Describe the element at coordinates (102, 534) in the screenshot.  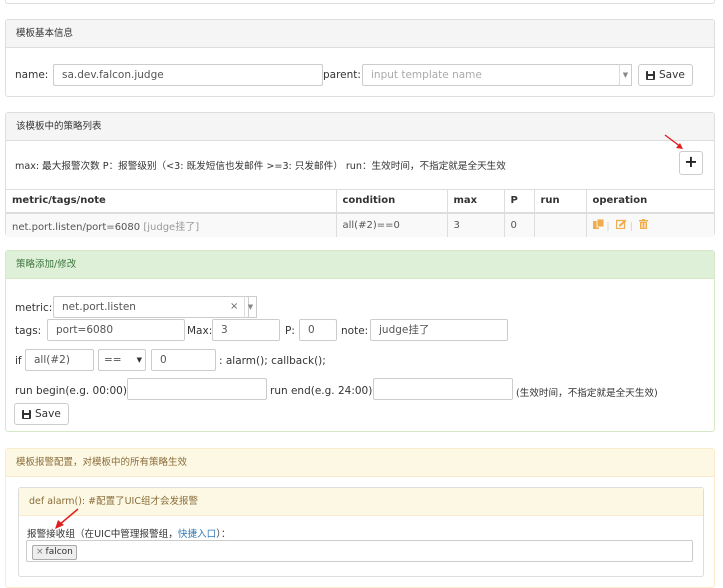
I see `receiver-label-prefix: 报警接收组（在UIC中管理报警组，` at that location.